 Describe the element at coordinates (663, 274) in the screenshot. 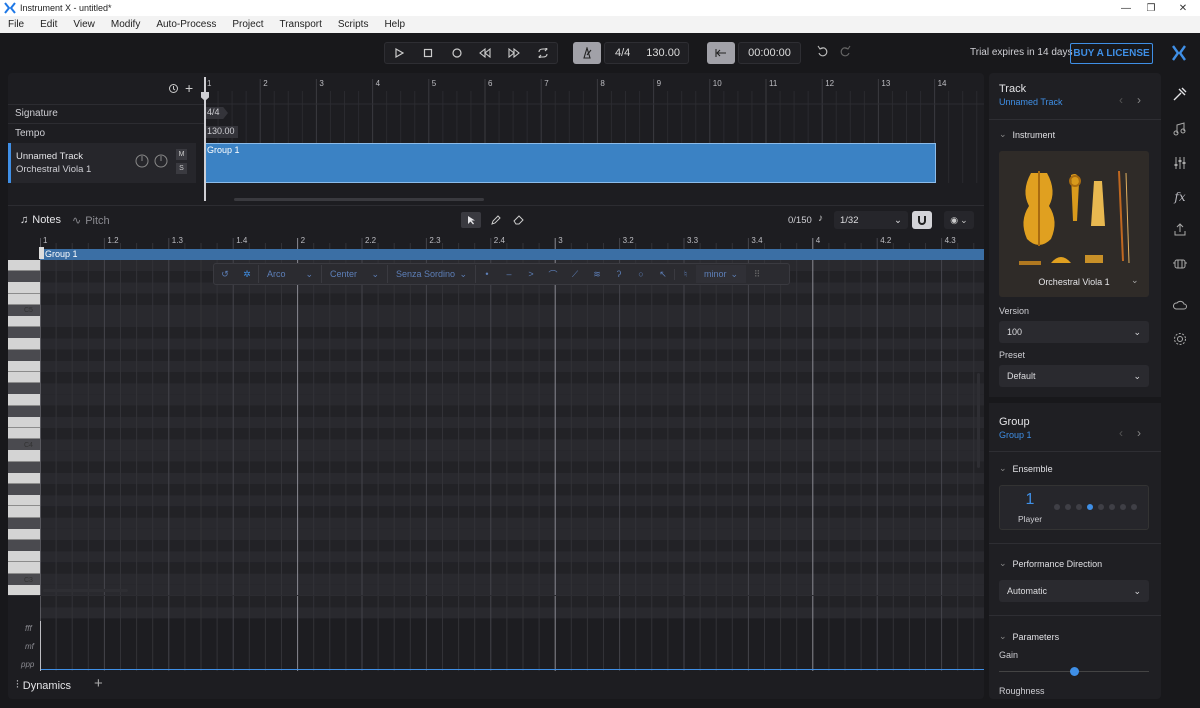

I see `bend-icon: ↖` at that location.